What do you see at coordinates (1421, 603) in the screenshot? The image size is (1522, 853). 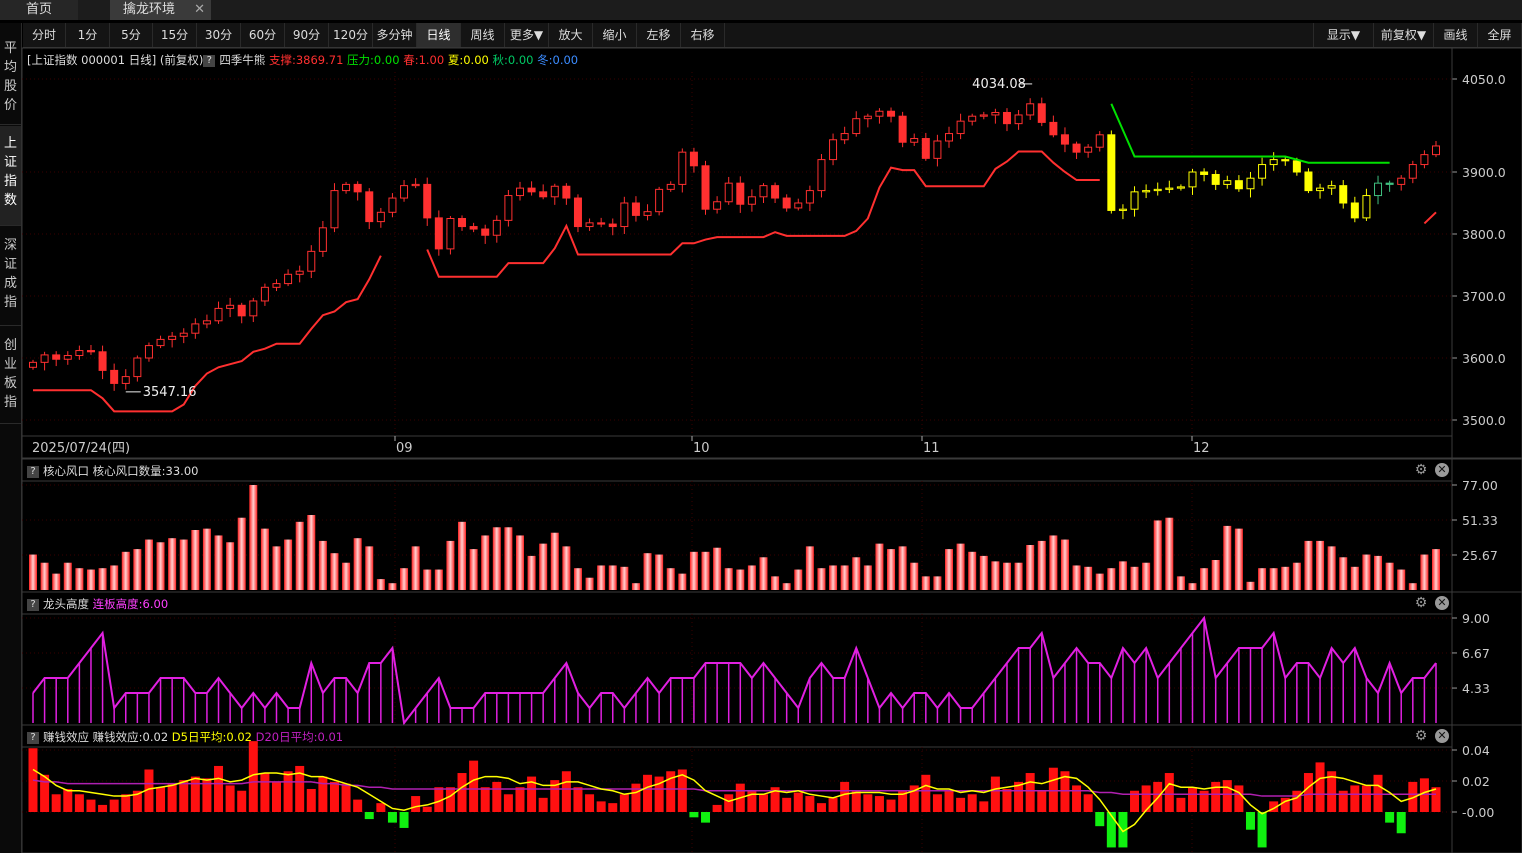 I see `dragon-height-panel-gear-icon: ⚙` at bounding box center [1421, 603].